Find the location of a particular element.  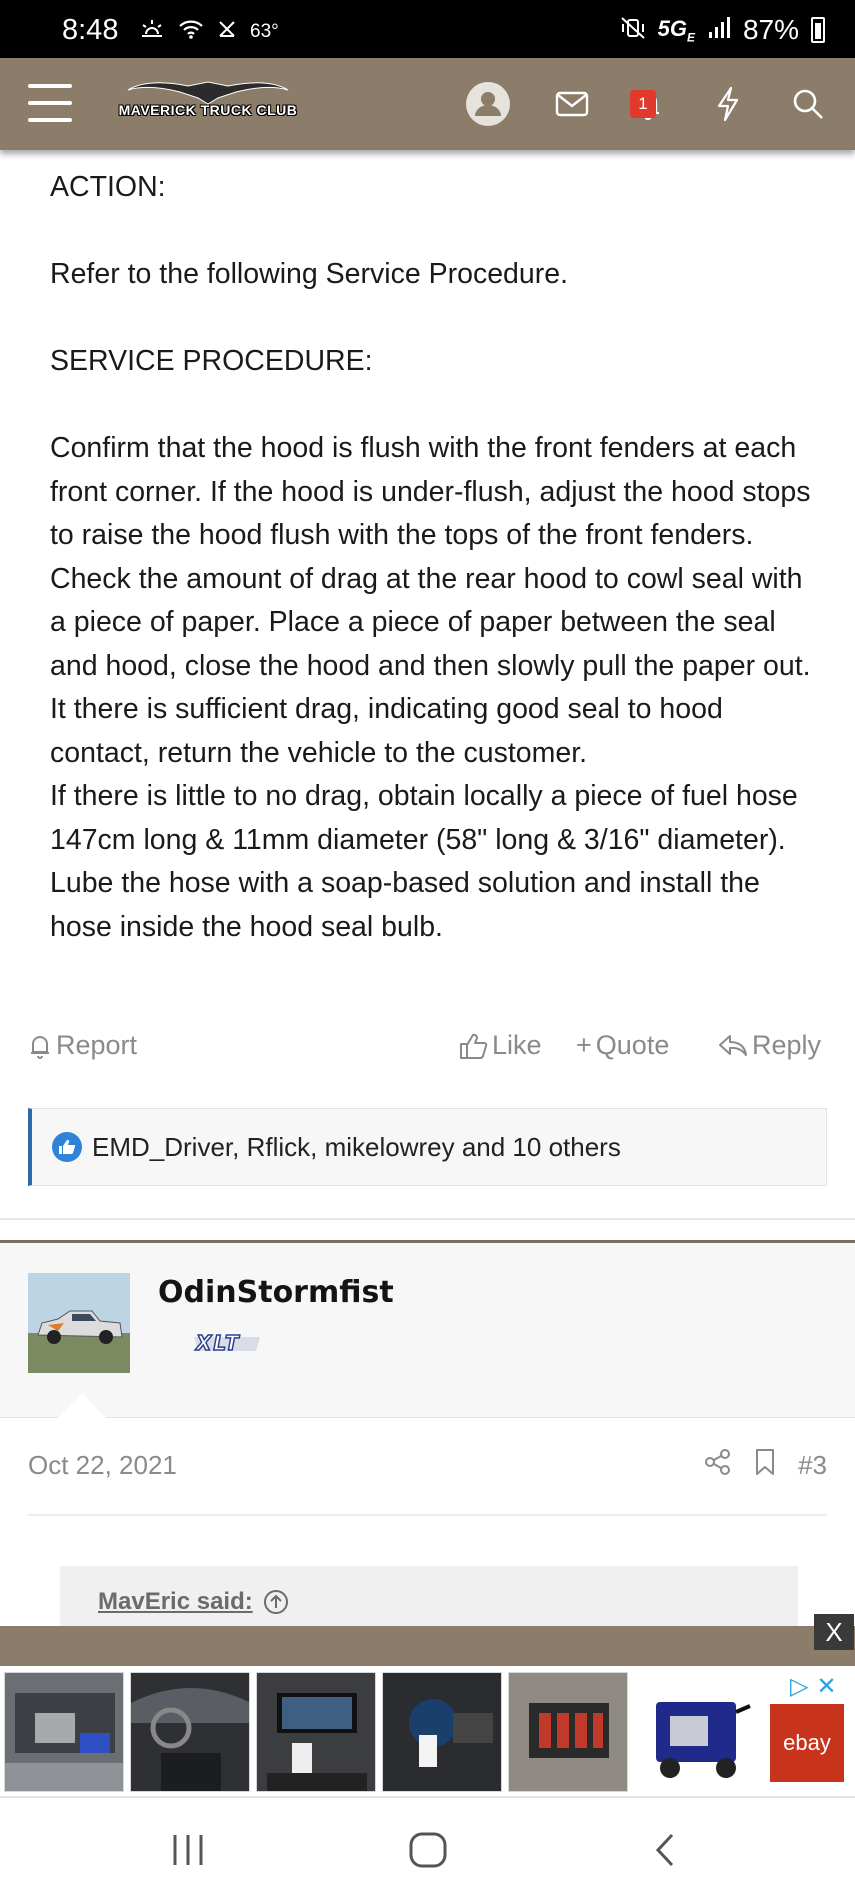

battery-icon is located at coordinates (818, 30).